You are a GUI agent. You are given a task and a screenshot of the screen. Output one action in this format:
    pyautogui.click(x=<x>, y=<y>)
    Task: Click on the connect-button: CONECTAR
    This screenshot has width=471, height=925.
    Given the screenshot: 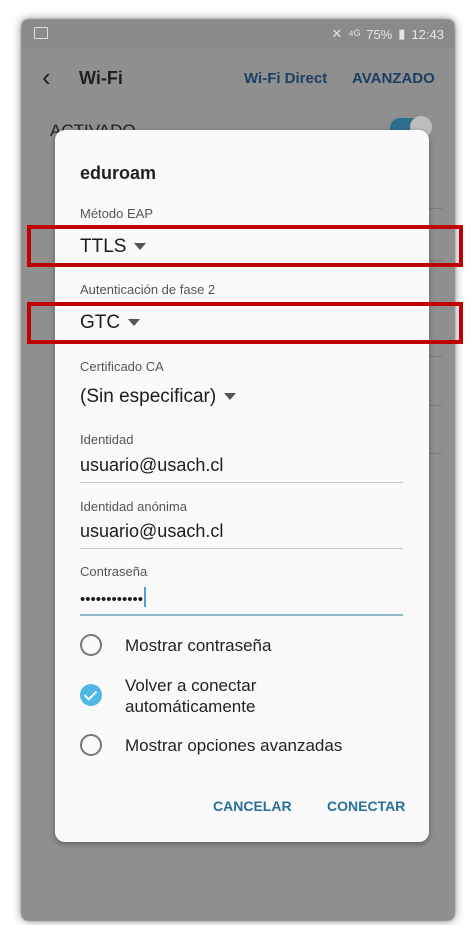 What is the action you would take?
    pyautogui.click(x=366, y=806)
    